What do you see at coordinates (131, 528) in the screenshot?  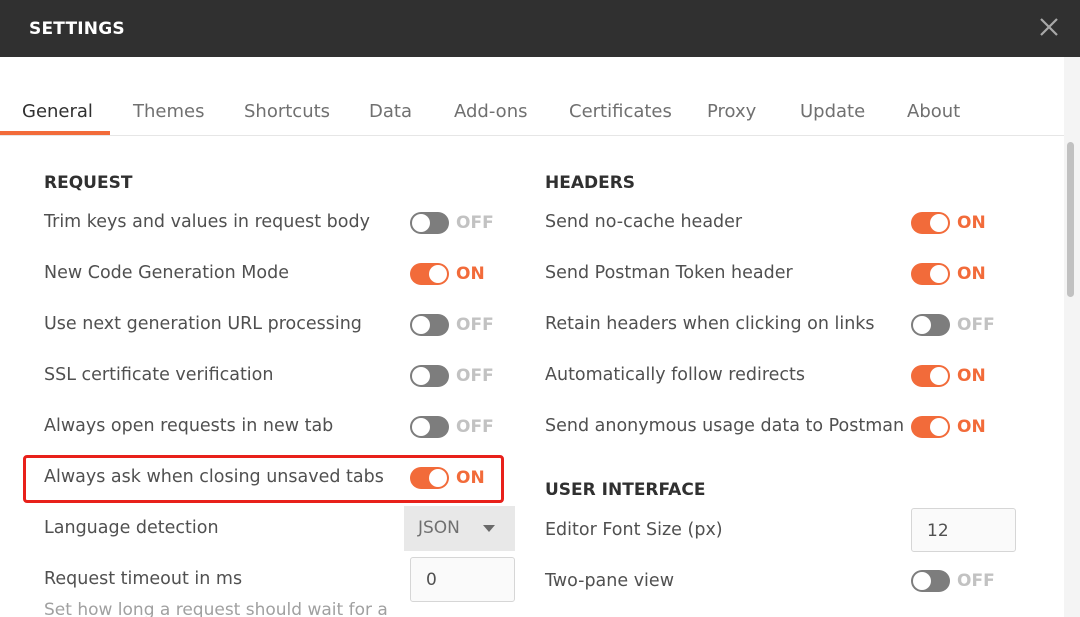 I see `language-detection-label: Language detection` at bounding box center [131, 528].